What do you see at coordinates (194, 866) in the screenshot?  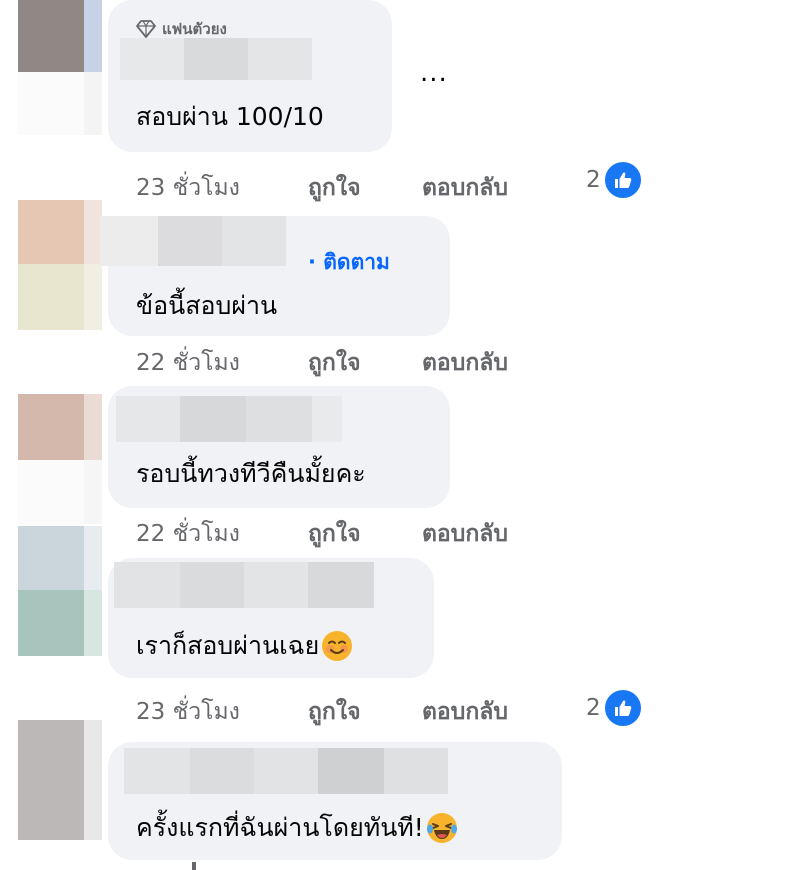 I see `reply-thread-indicator` at bounding box center [194, 866].